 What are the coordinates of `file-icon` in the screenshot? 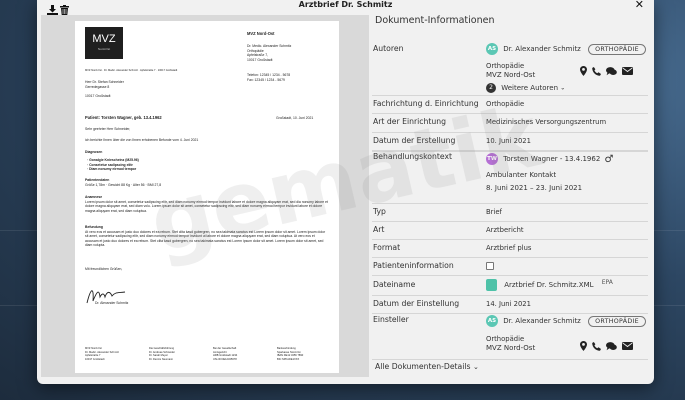 It's located at (491, 285).